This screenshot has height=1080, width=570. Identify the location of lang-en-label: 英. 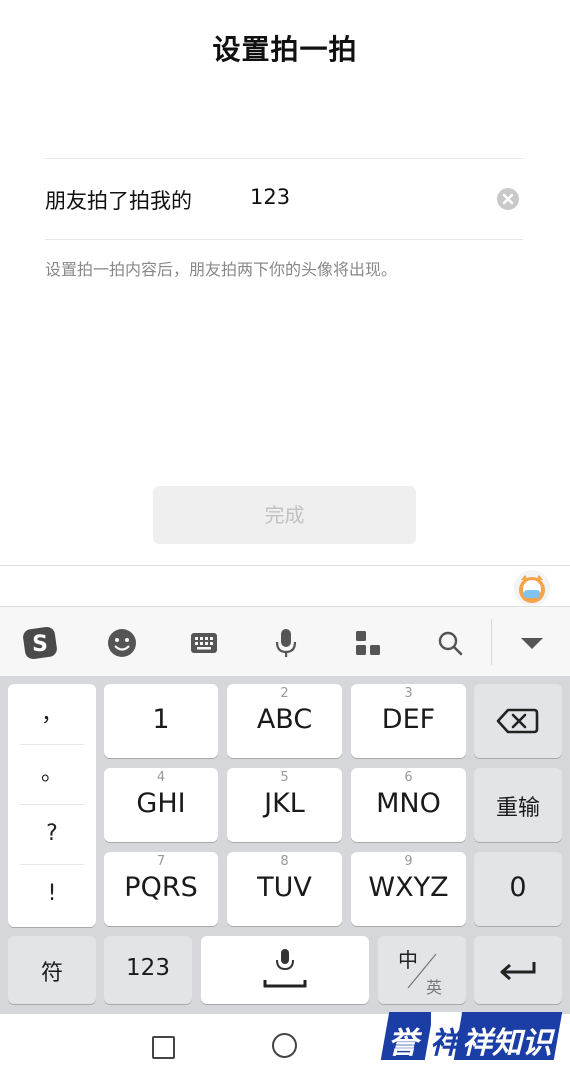
(434, 987).